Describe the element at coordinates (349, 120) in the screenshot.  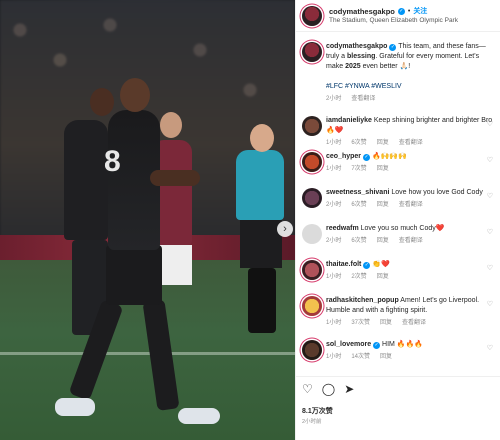
I see `comment-username: iamdanieliyke` at that location.